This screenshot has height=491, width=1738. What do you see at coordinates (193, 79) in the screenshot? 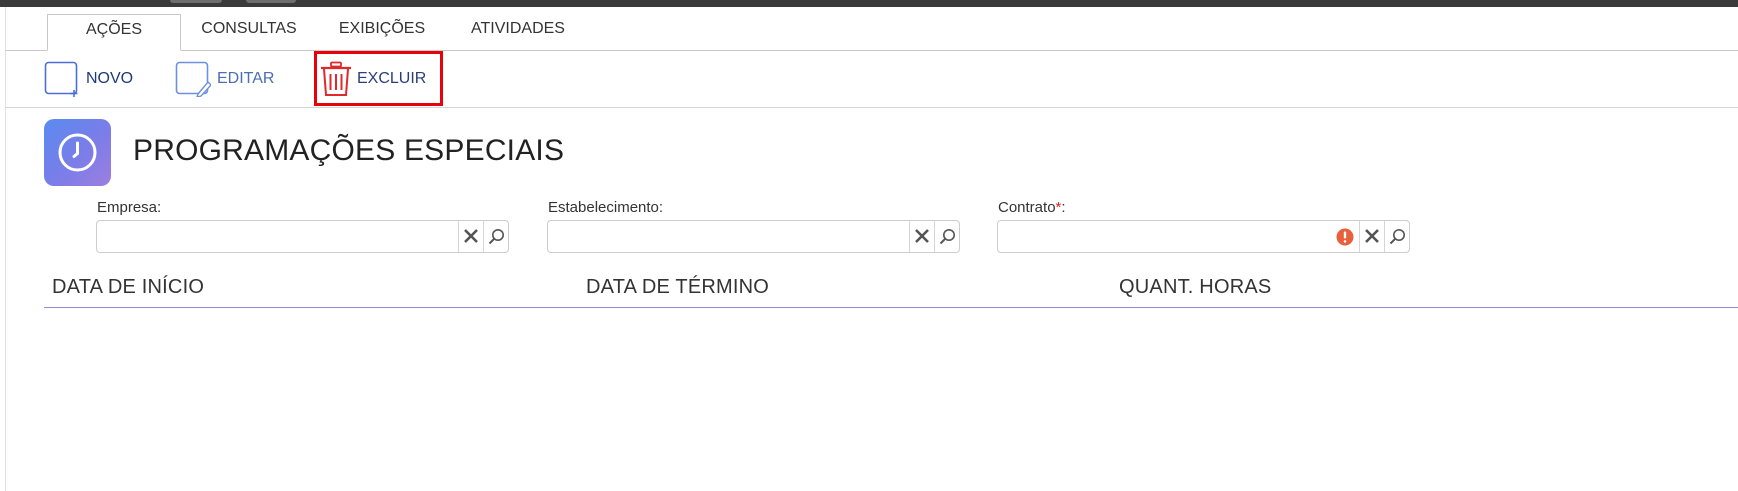
I see `edit-document-icon` at bounding box center [193, 79].